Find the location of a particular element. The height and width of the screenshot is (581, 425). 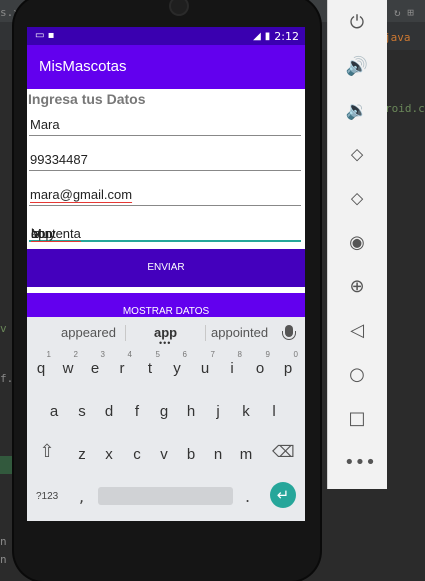

more-icon: ••• is located at coordinates (360, 463).